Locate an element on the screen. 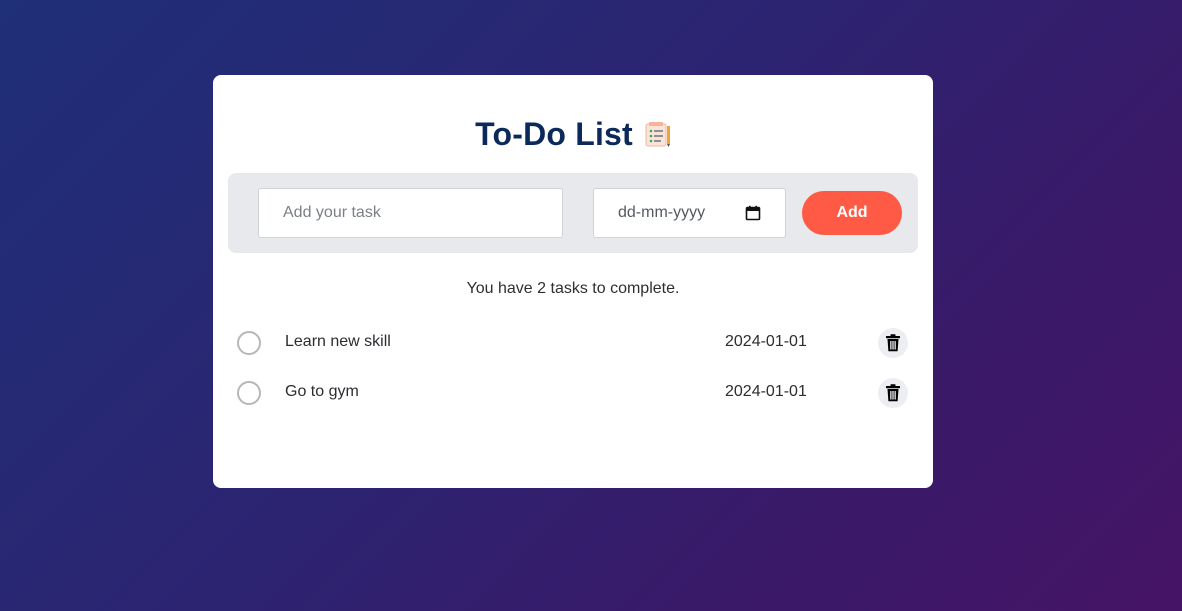 The width and height of the screenshot is (1182, 611). page-title: To-Do List is located at coordinates (554, 133).